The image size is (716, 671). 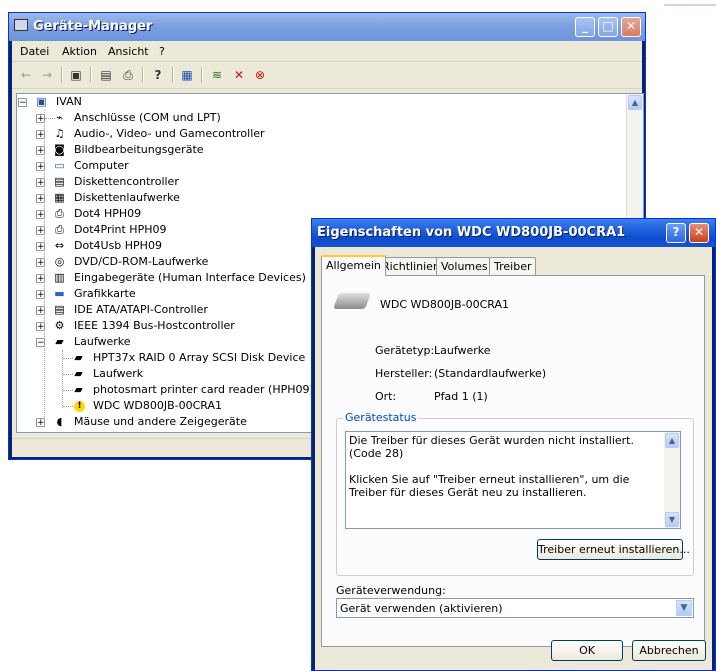 I want to click on disable-device-icon: ✕, so click(x=239, y=75).